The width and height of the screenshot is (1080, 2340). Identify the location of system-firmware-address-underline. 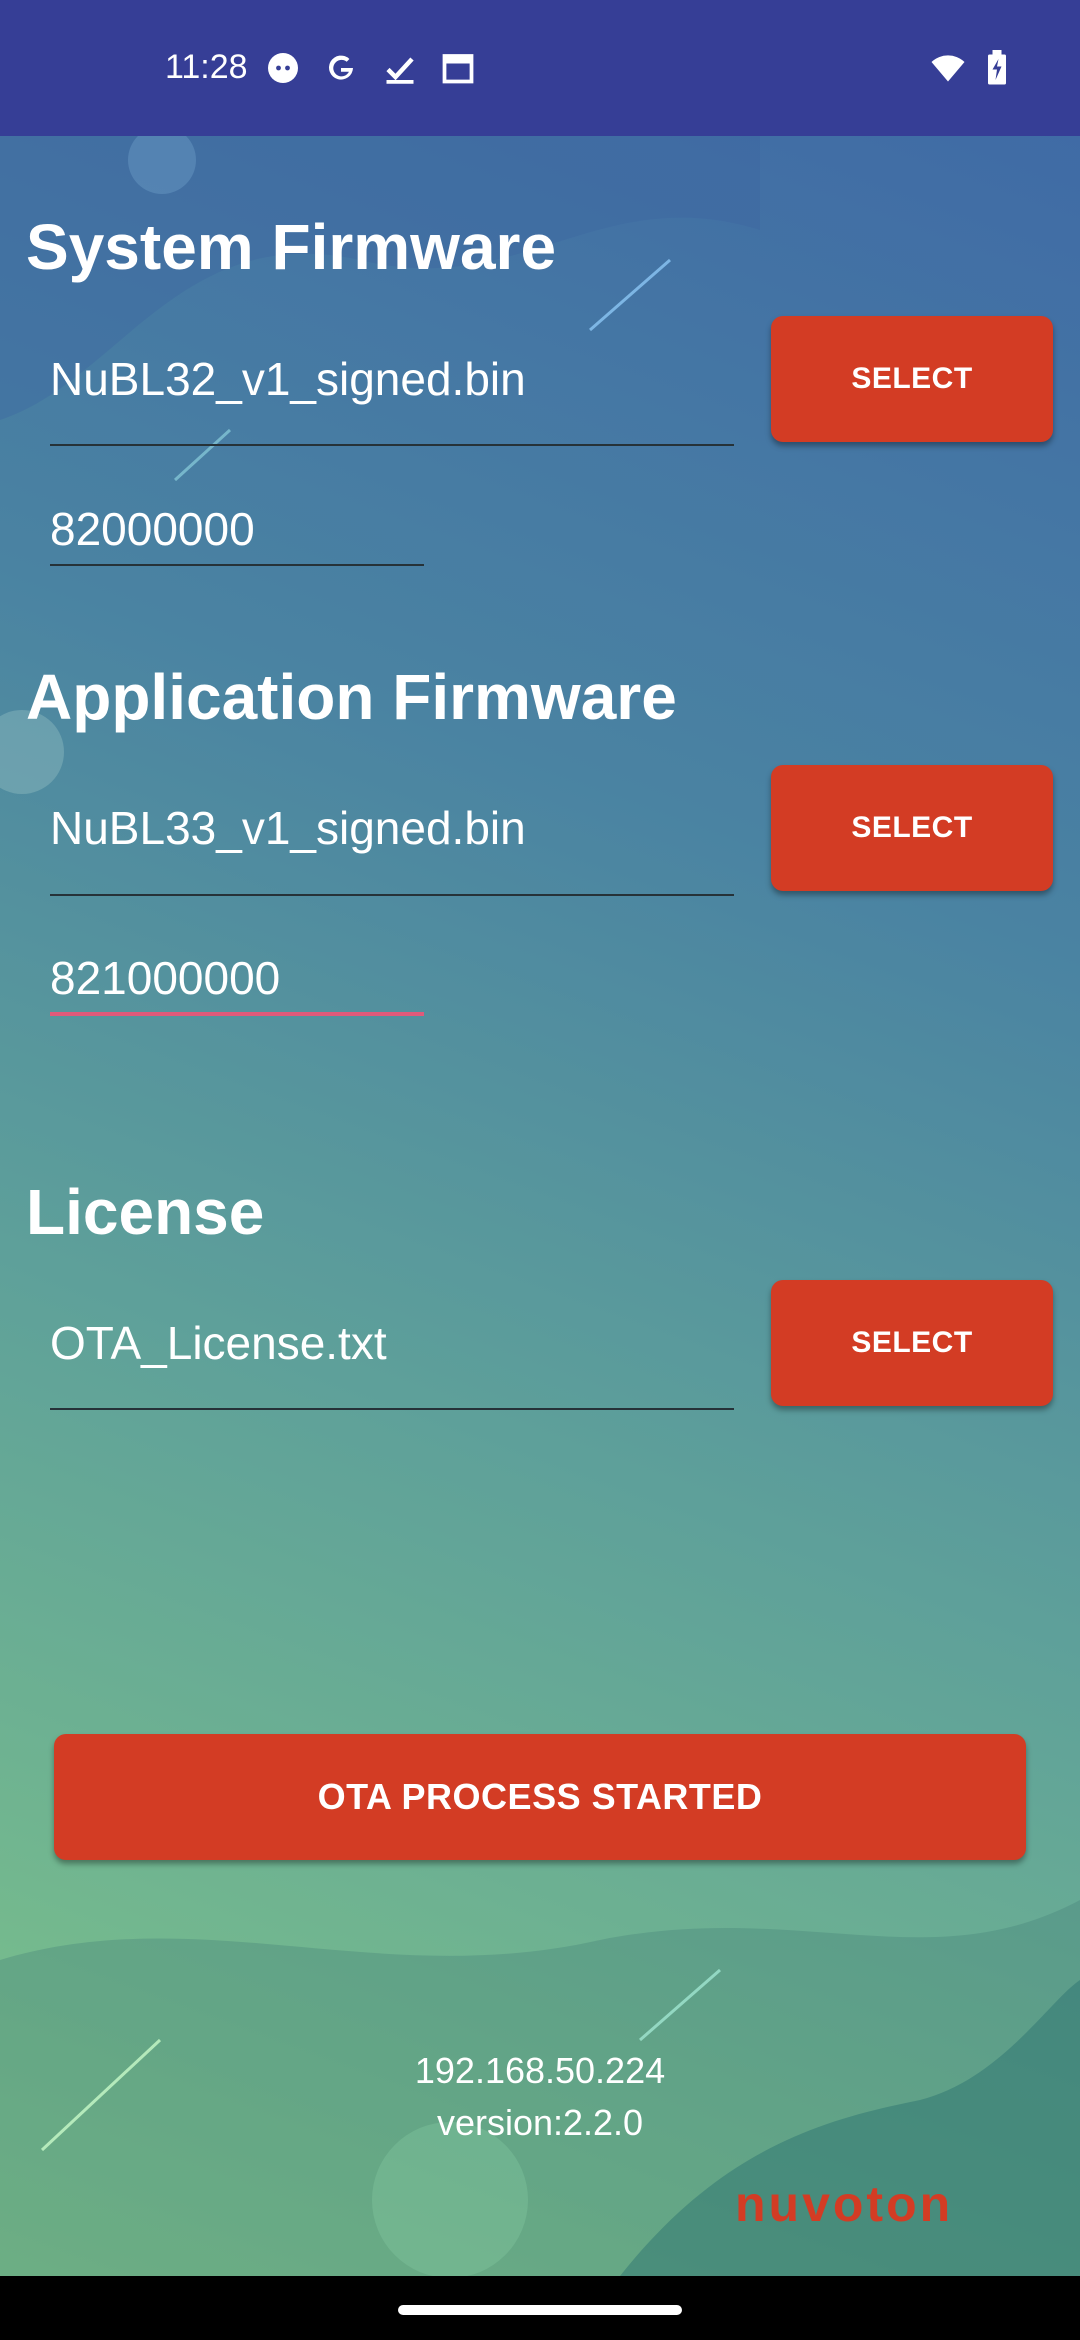
(237, 565).